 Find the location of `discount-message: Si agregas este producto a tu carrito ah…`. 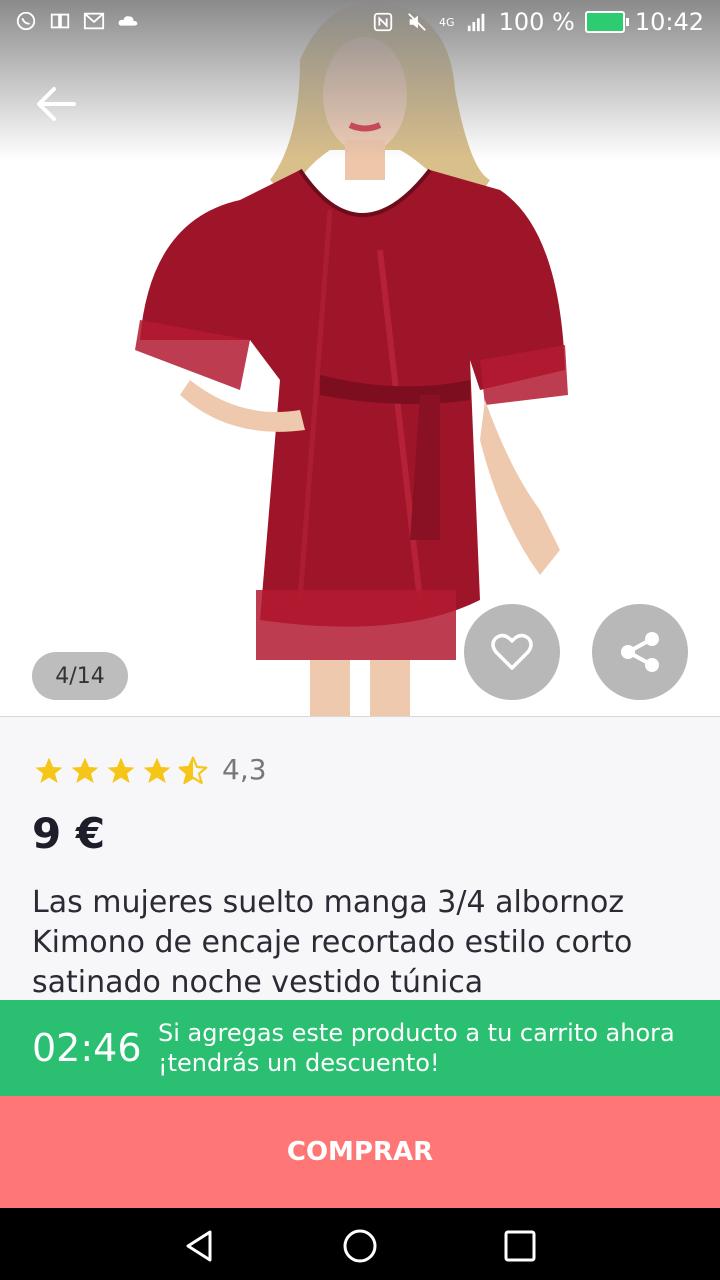

discount-message: Si agregas este producto a tu carrito ah… is located at coordinates (416, 1048).